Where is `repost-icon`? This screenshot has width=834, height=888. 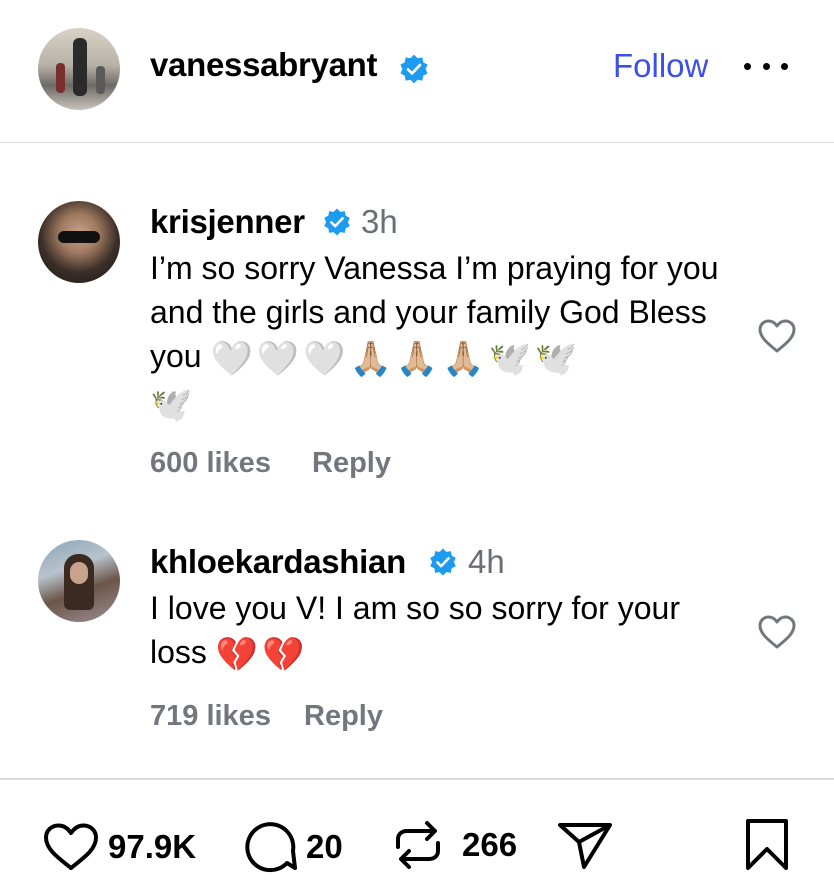 repost-icon is located at coordinates (418, 845).